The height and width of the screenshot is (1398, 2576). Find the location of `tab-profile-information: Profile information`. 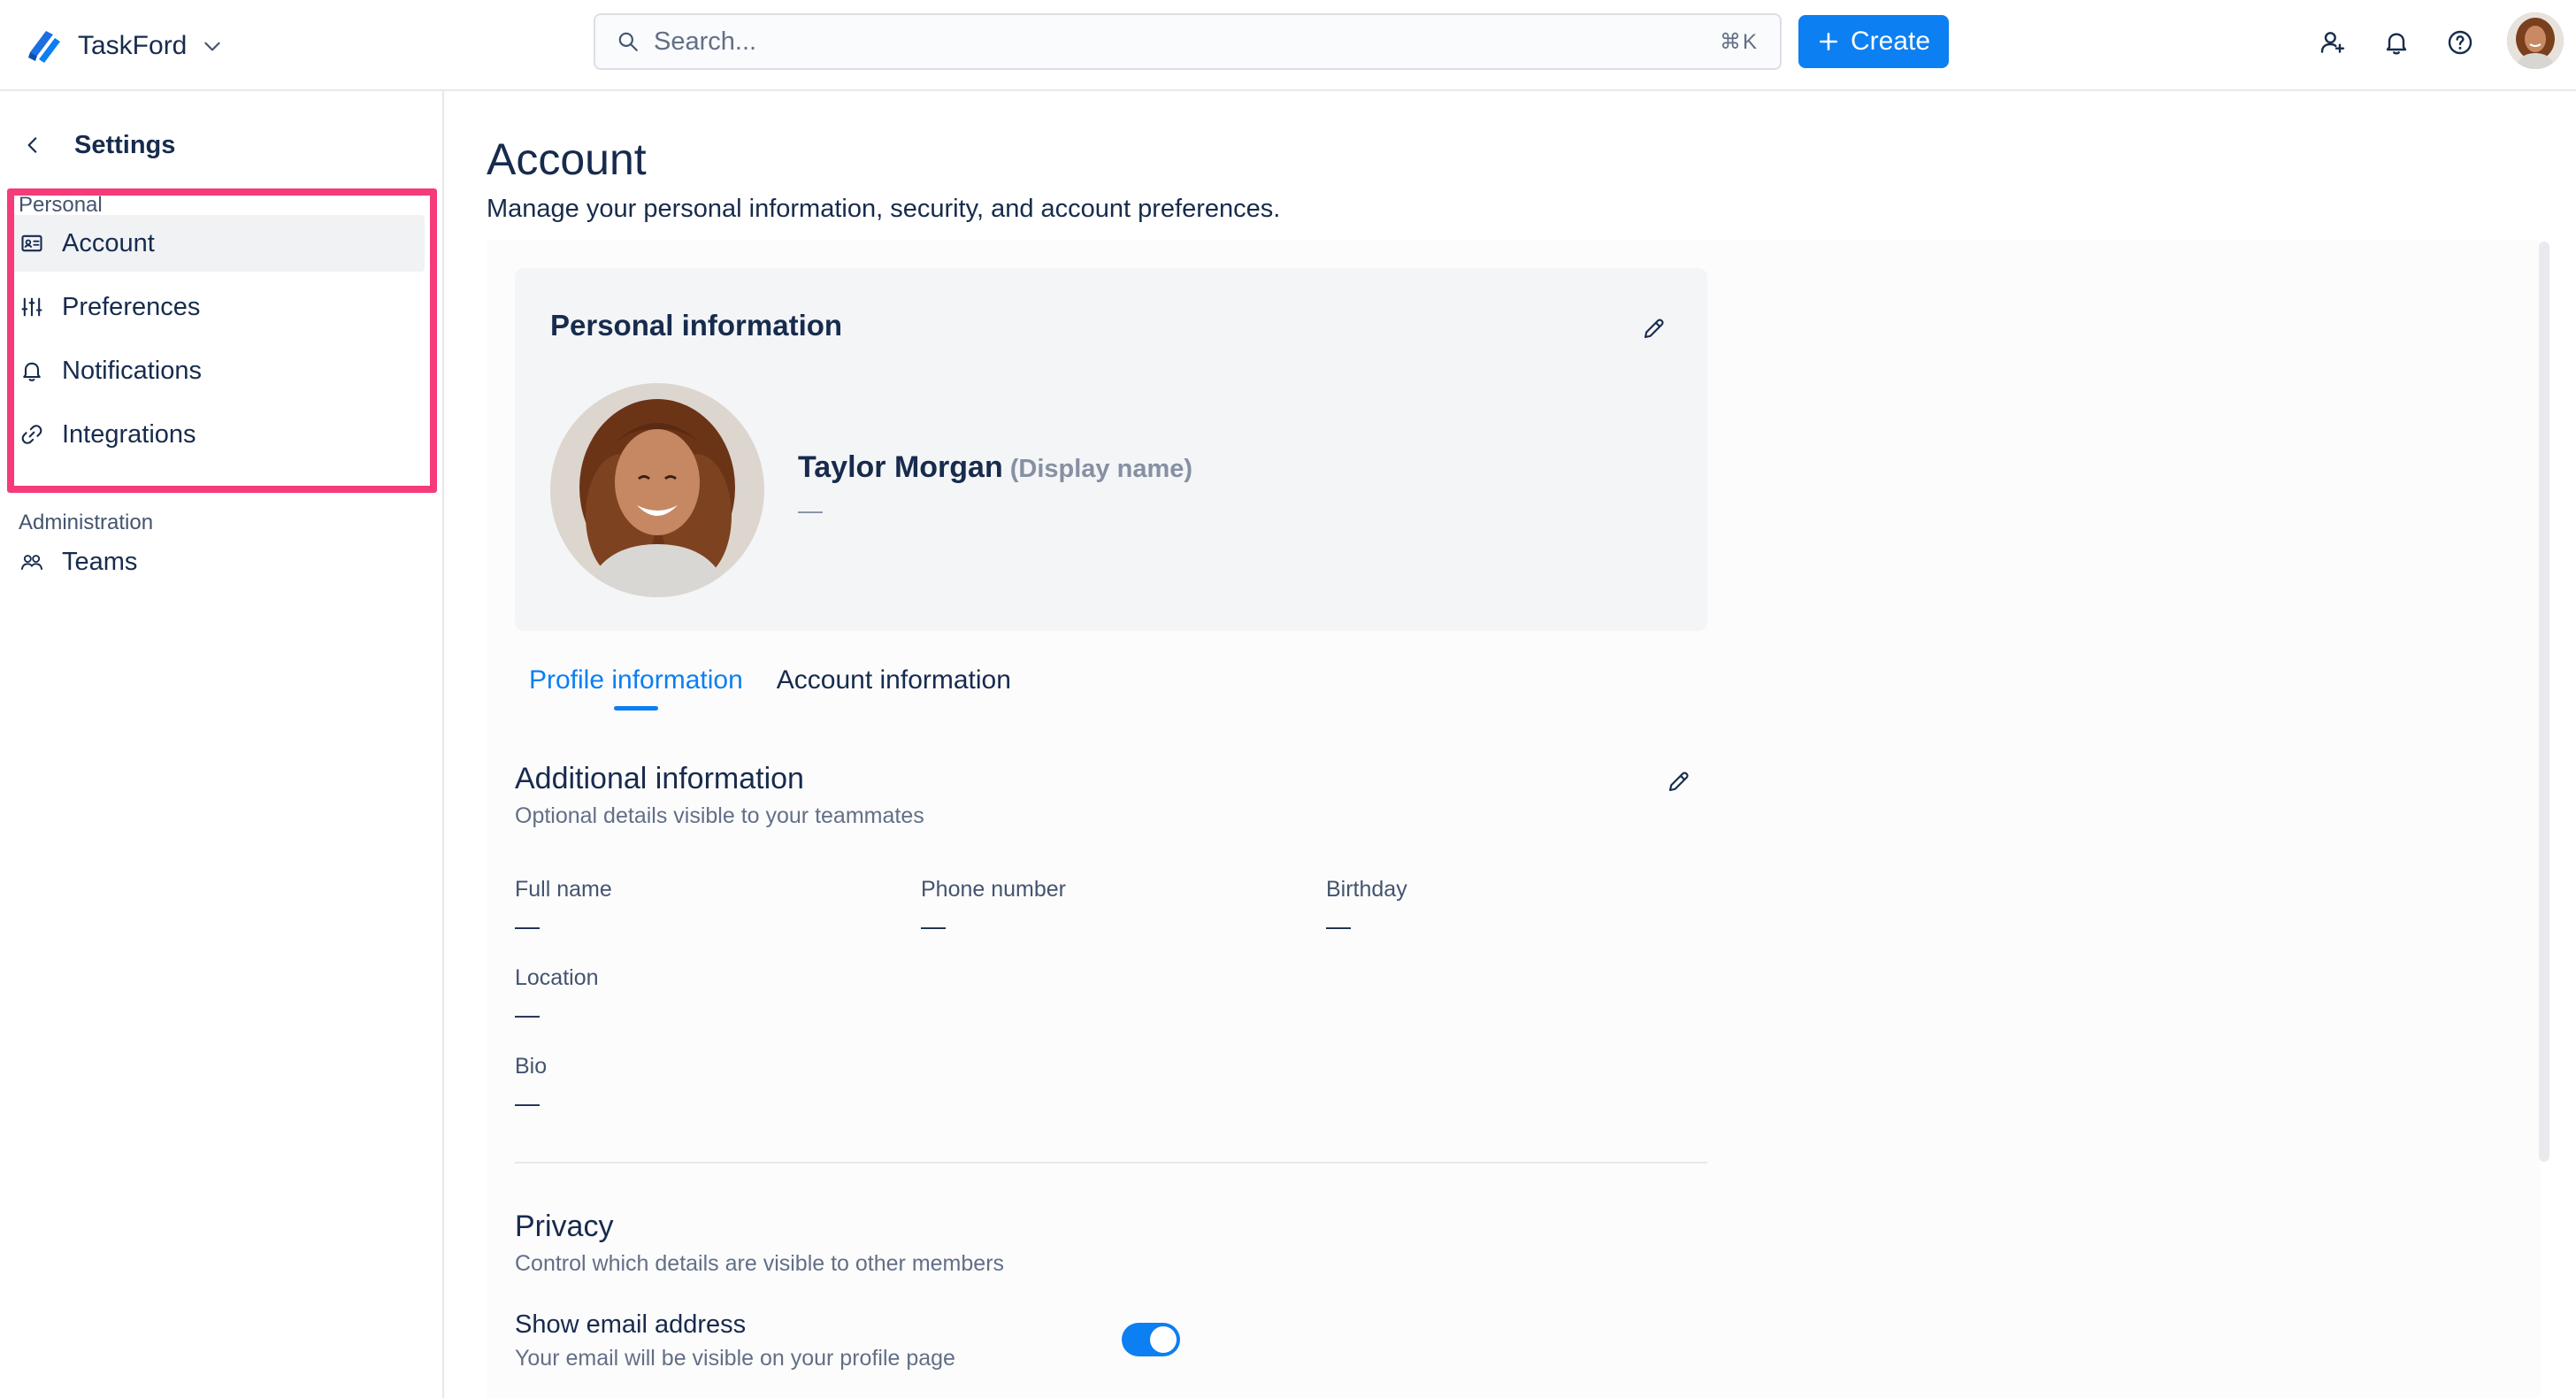

tab-profile-information: Profile information is located at coordinates (636, 684).